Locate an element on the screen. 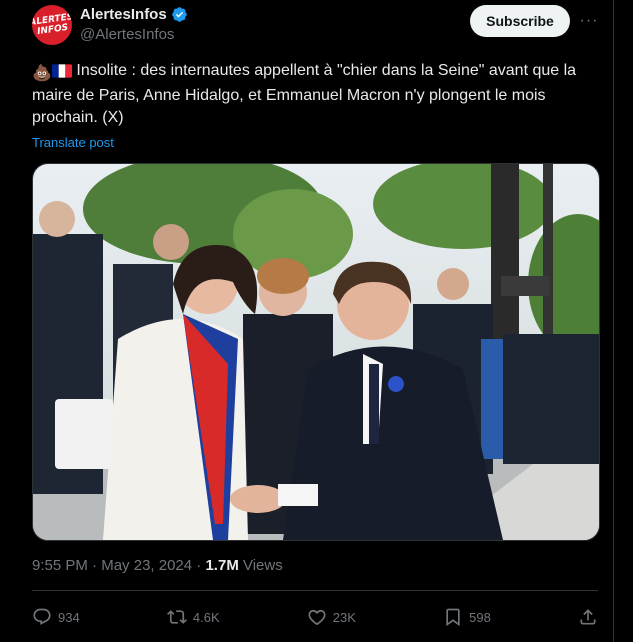  avatar-logo: ALERTES INFOS is located at coordinates (52, 25).